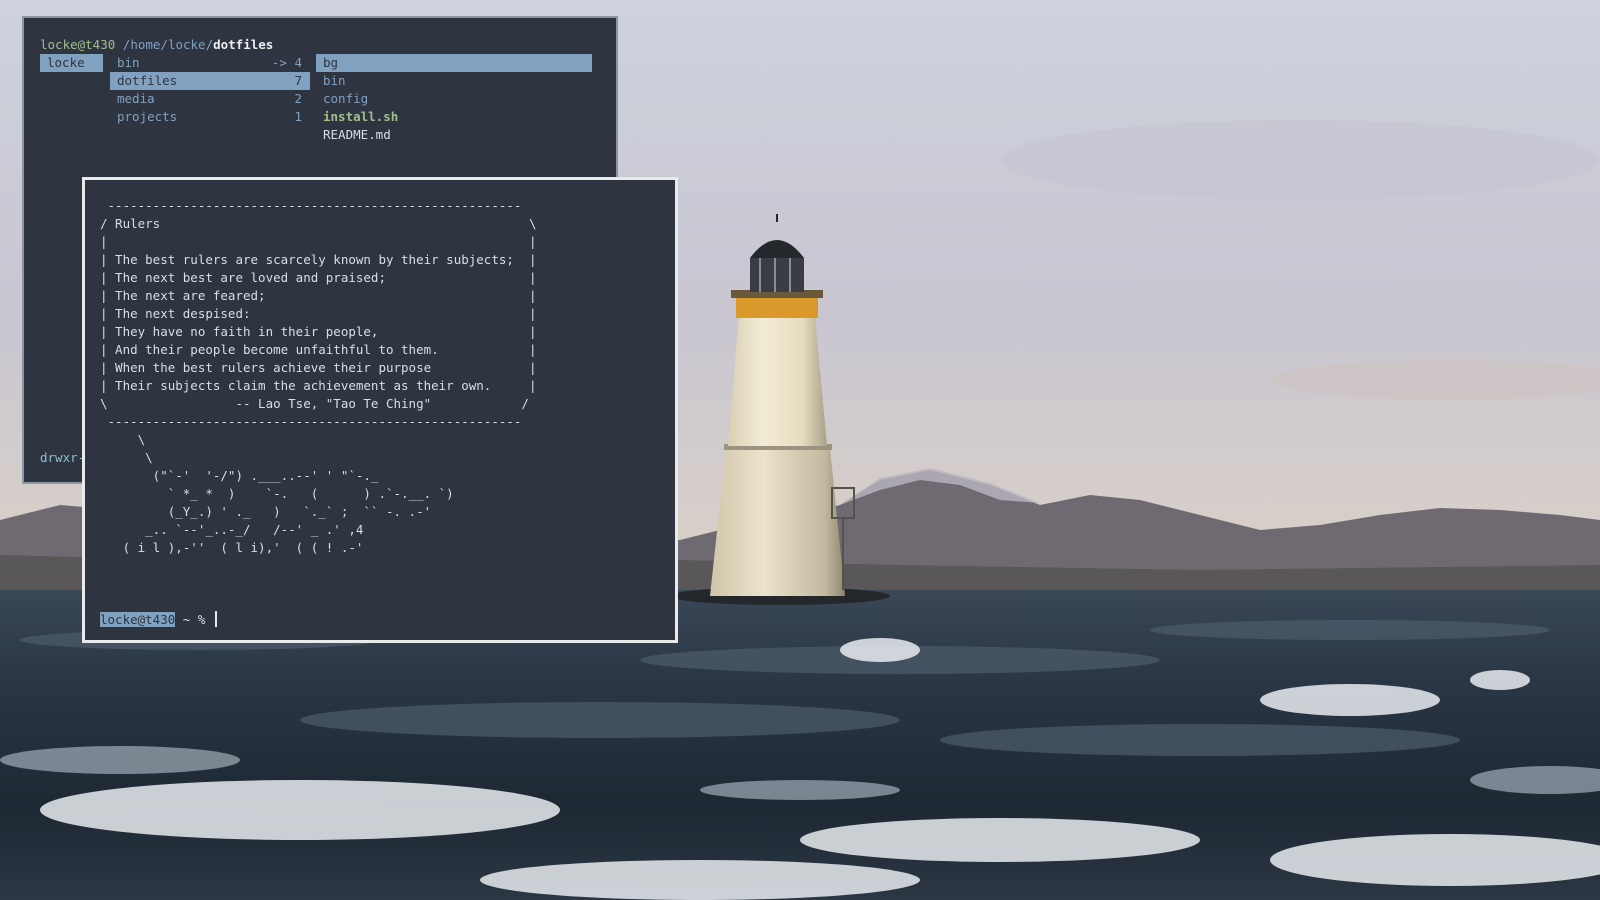 Image resolution: width=1600 pixels, height=900 pixels. Describe the element at coordinates (147, 116) in the screenshot. I see `dir-item-label: projects` at that location.